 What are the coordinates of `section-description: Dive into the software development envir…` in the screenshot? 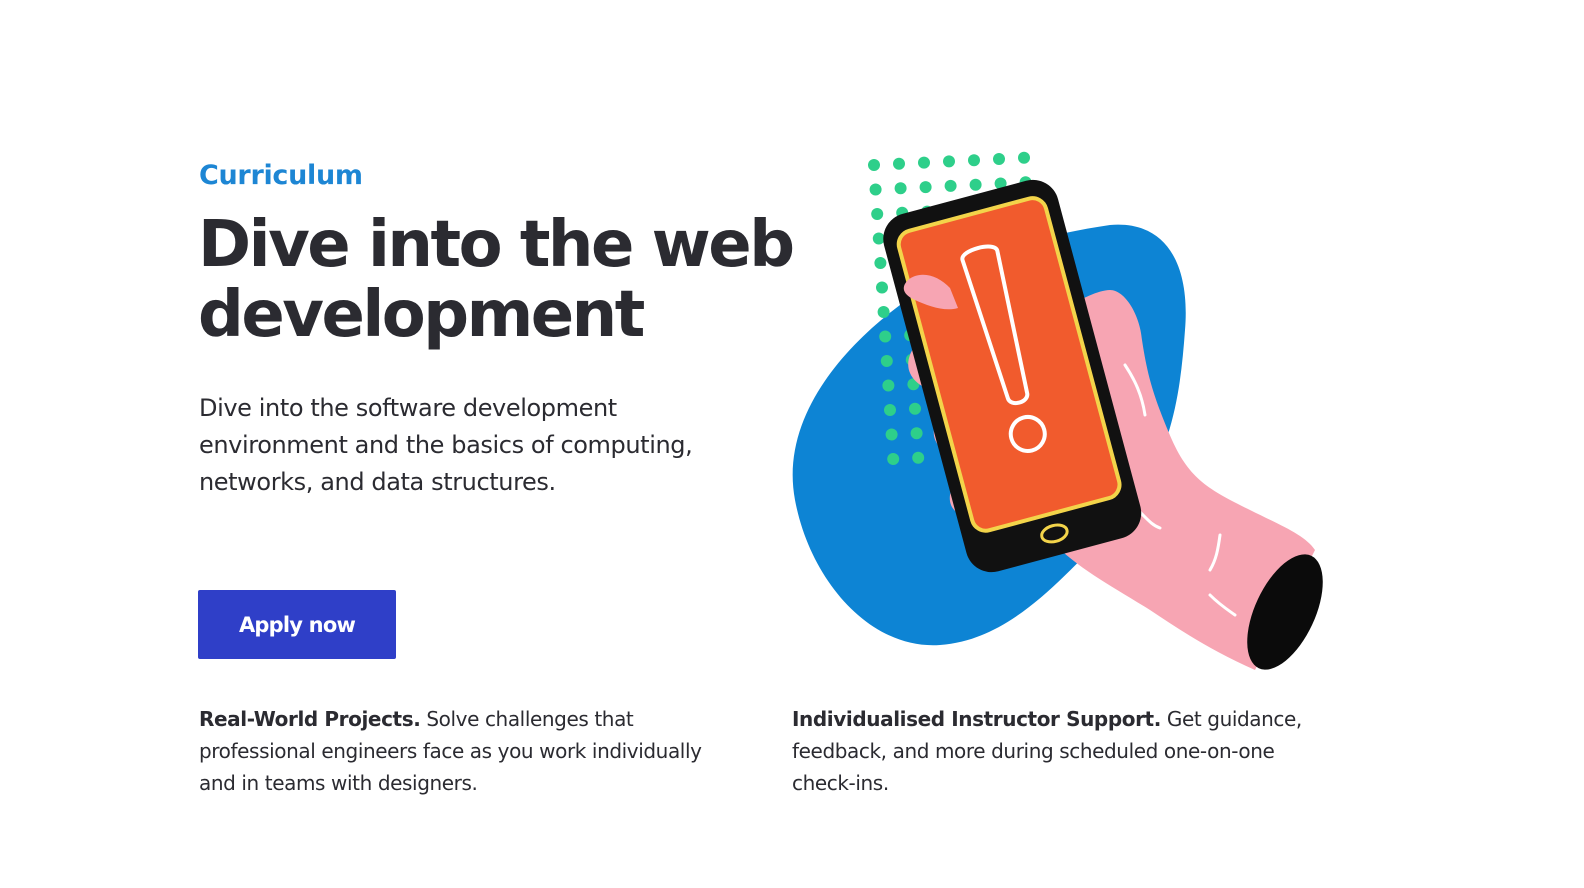 It's located at (446, 445).